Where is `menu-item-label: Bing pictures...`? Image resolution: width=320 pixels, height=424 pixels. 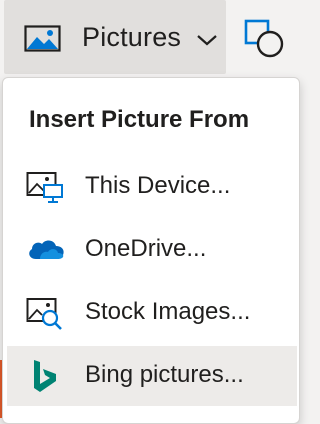
menu-item-label: Bing pictures... is located at coordinates (164, 374).